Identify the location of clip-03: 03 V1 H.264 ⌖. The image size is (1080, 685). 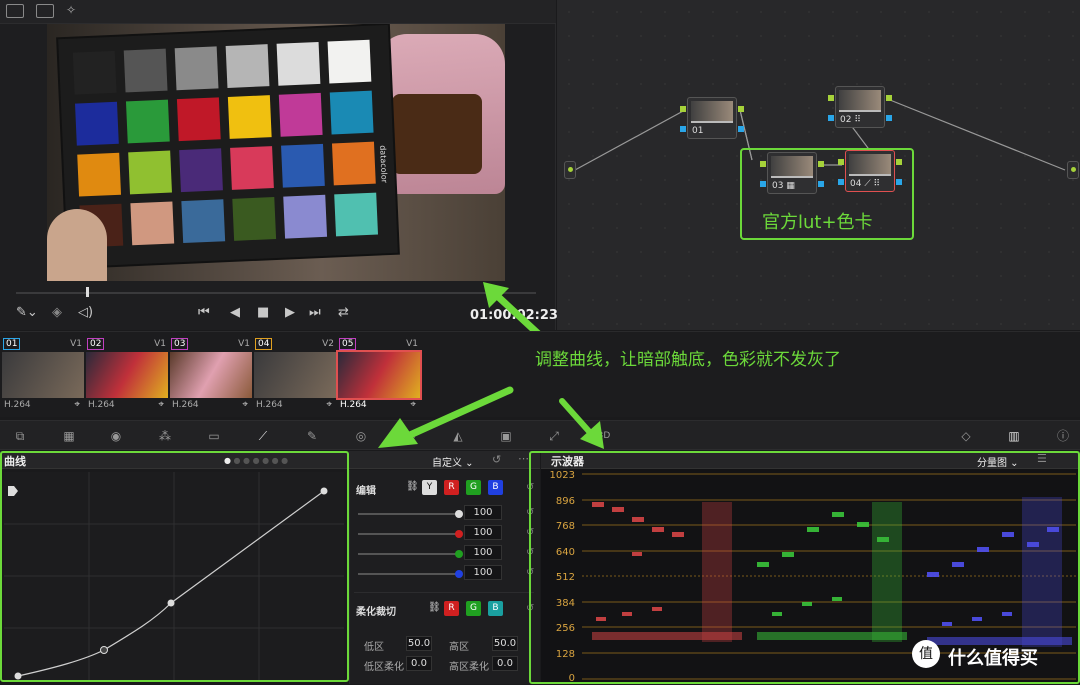
(211, 375).